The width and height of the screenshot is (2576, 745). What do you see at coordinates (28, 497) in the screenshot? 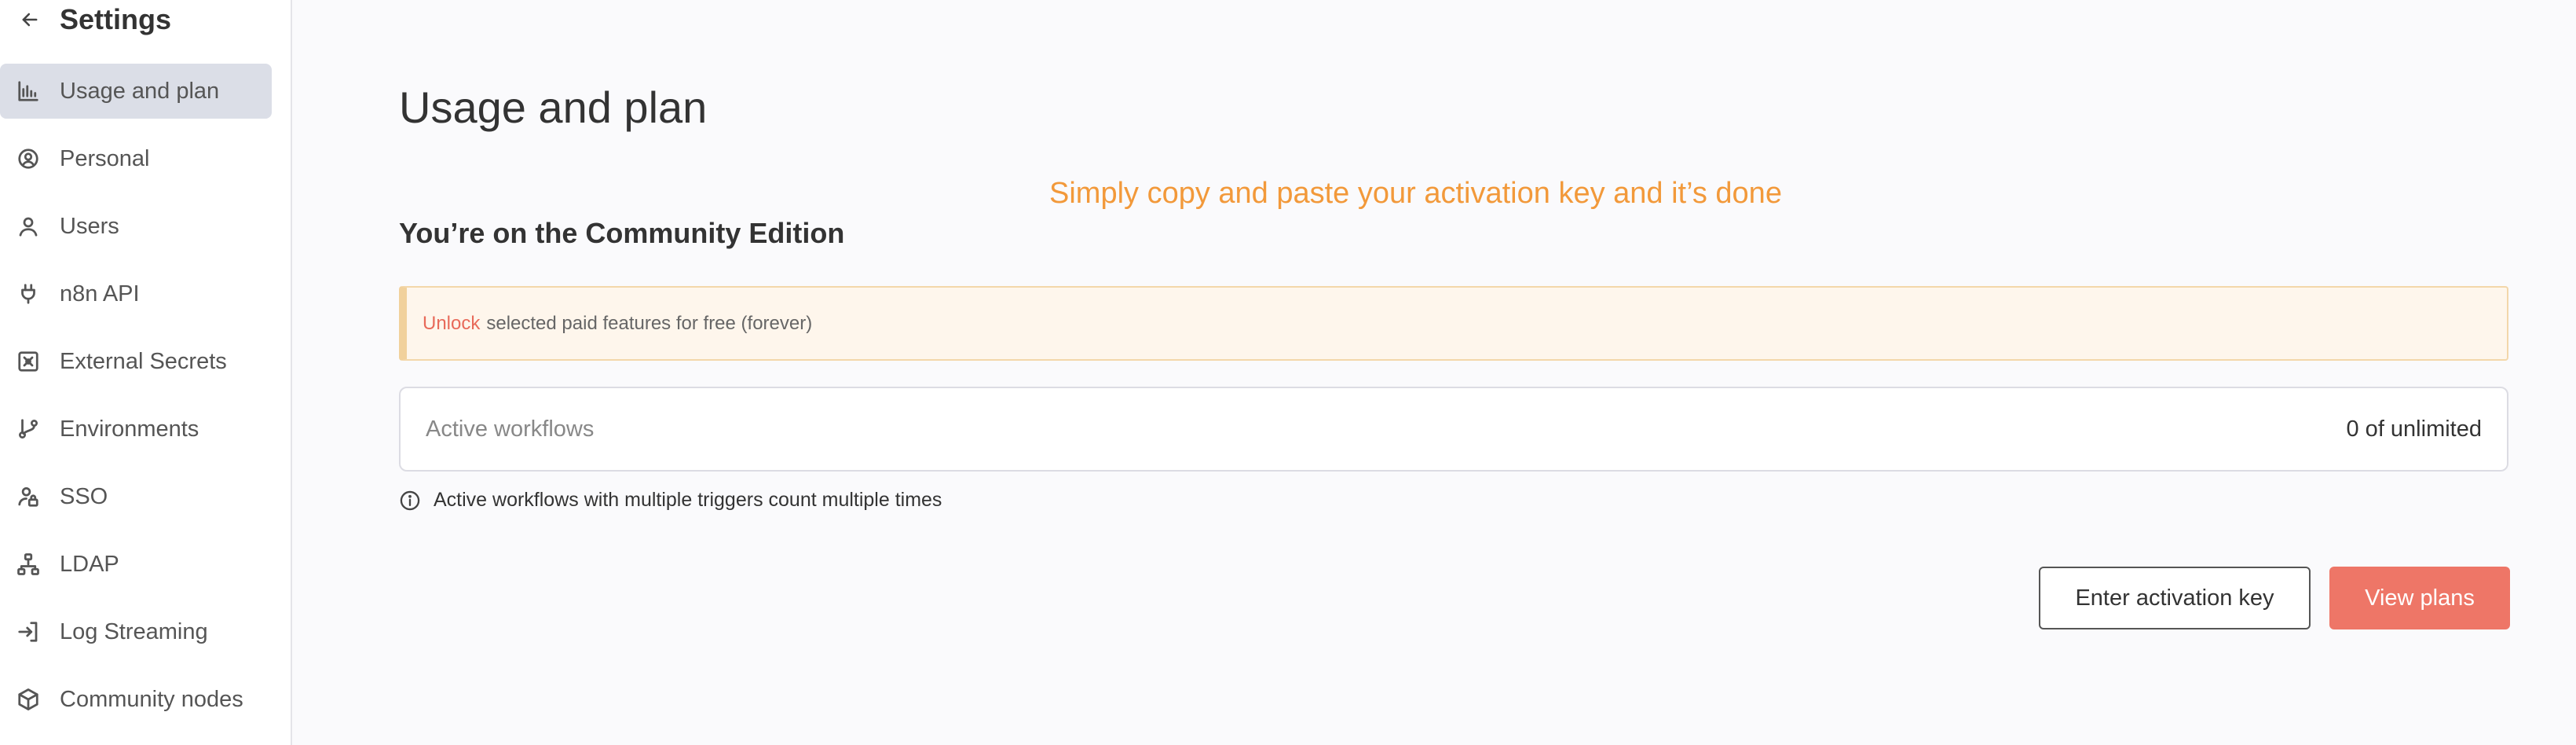
I see `user-lock-icon` at bounding box center [28, 497].